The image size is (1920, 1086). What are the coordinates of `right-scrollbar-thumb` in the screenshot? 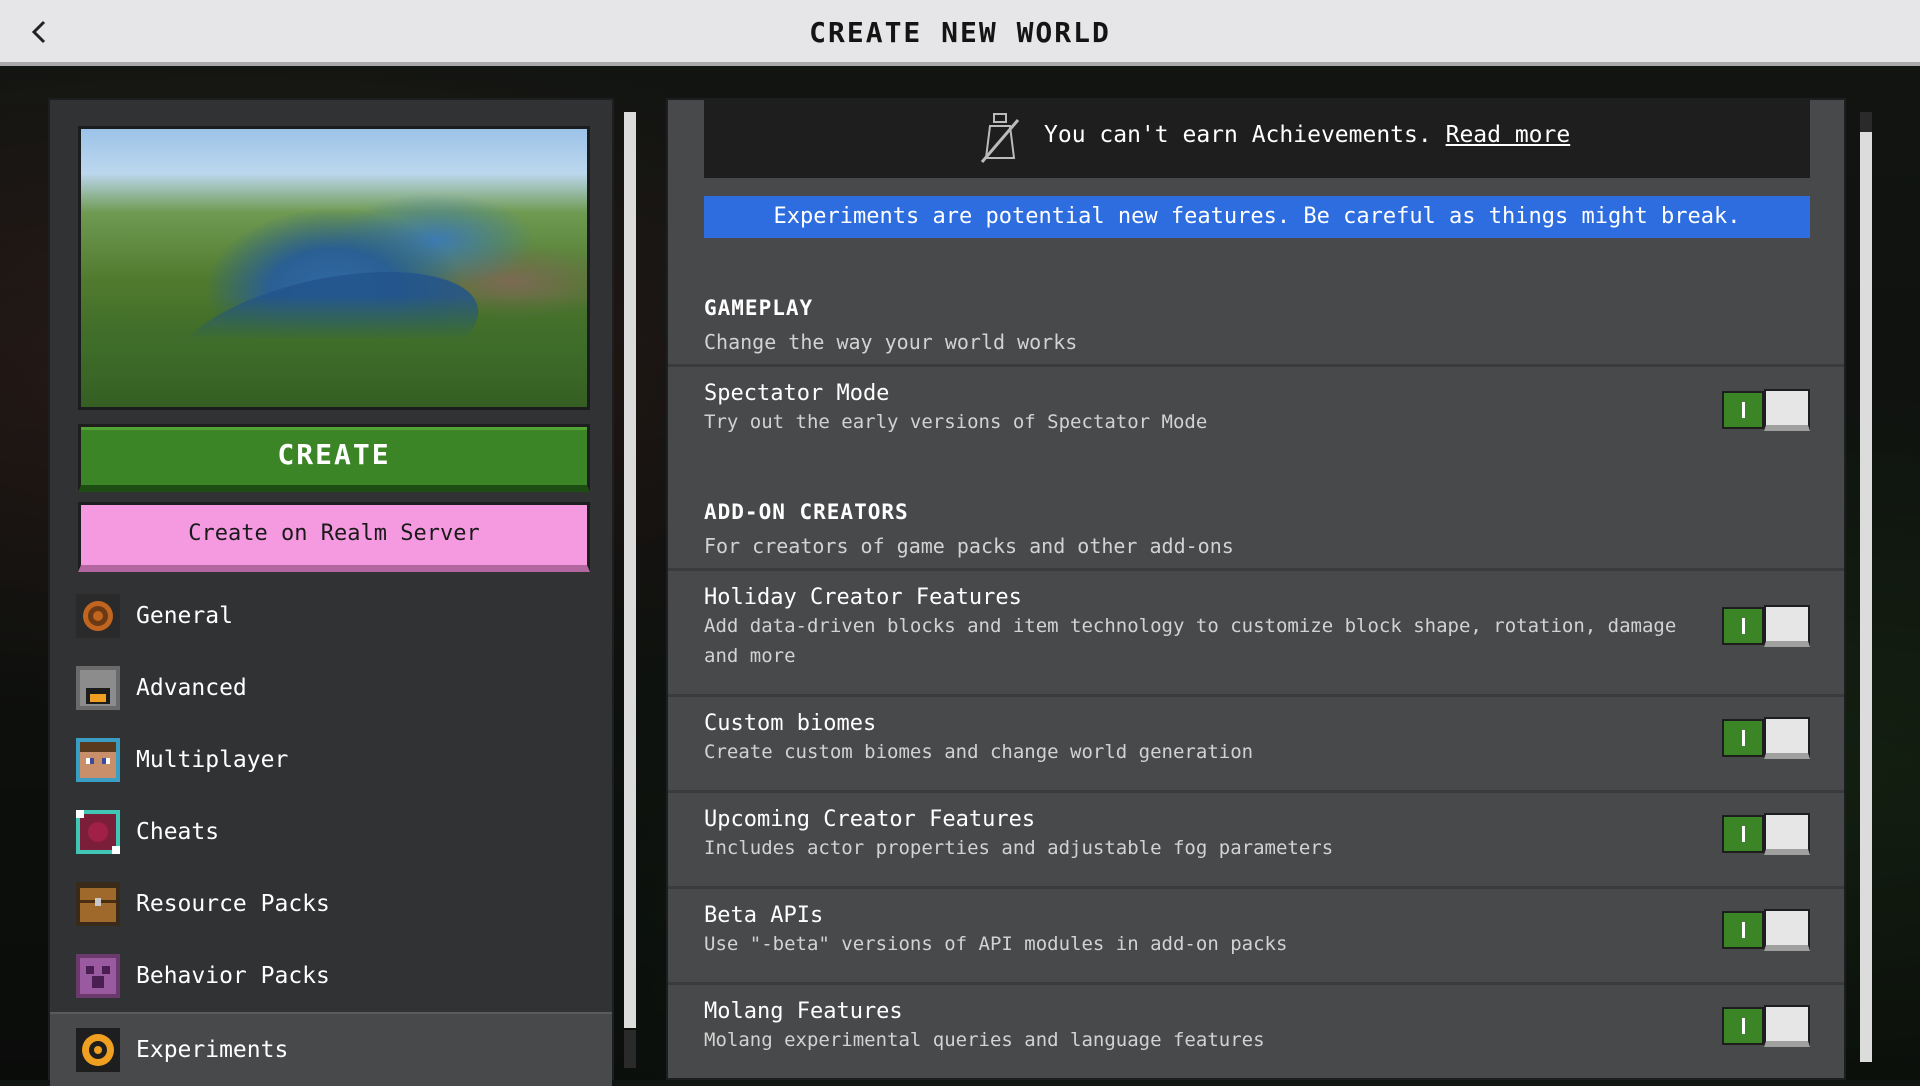 It's located at (1866, 587).